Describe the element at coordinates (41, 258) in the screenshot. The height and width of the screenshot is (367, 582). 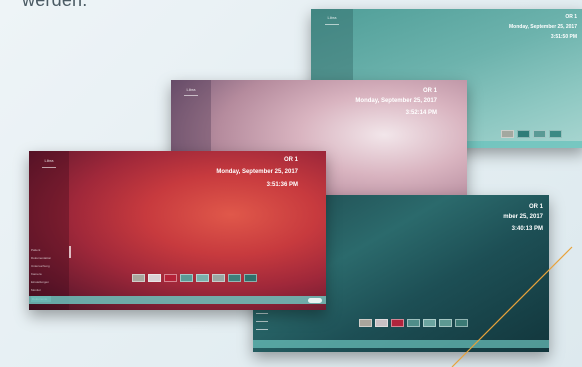
I see `menu-item-dokumentation: Dokumentation` at that location.